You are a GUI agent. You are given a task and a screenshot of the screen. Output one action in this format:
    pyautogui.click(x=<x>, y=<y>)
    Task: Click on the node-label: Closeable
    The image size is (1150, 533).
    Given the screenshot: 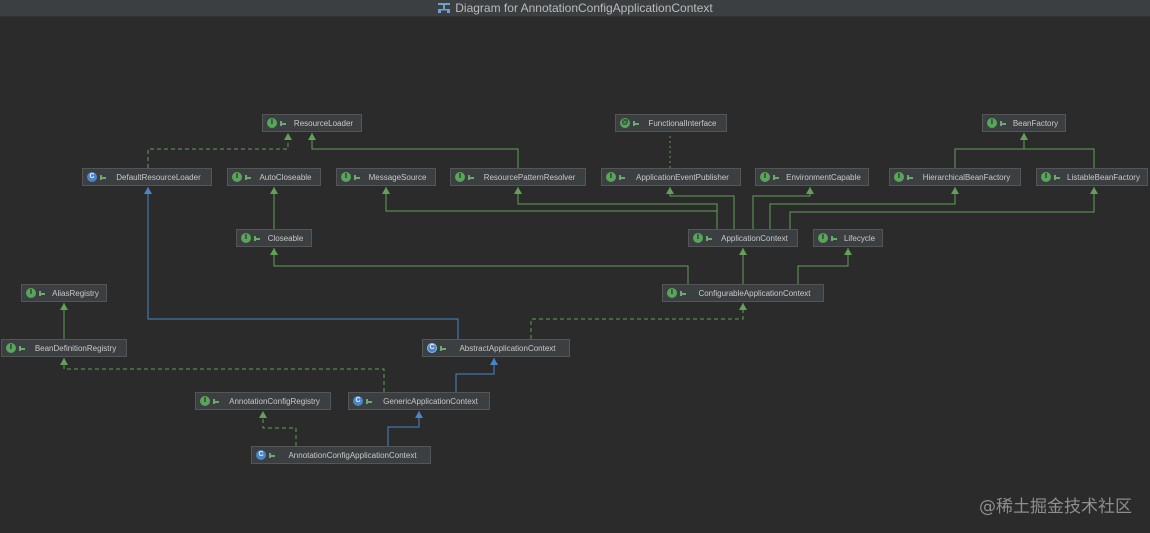 What is the action you would take?
    pyautogui.click(x=285, y=238)
    